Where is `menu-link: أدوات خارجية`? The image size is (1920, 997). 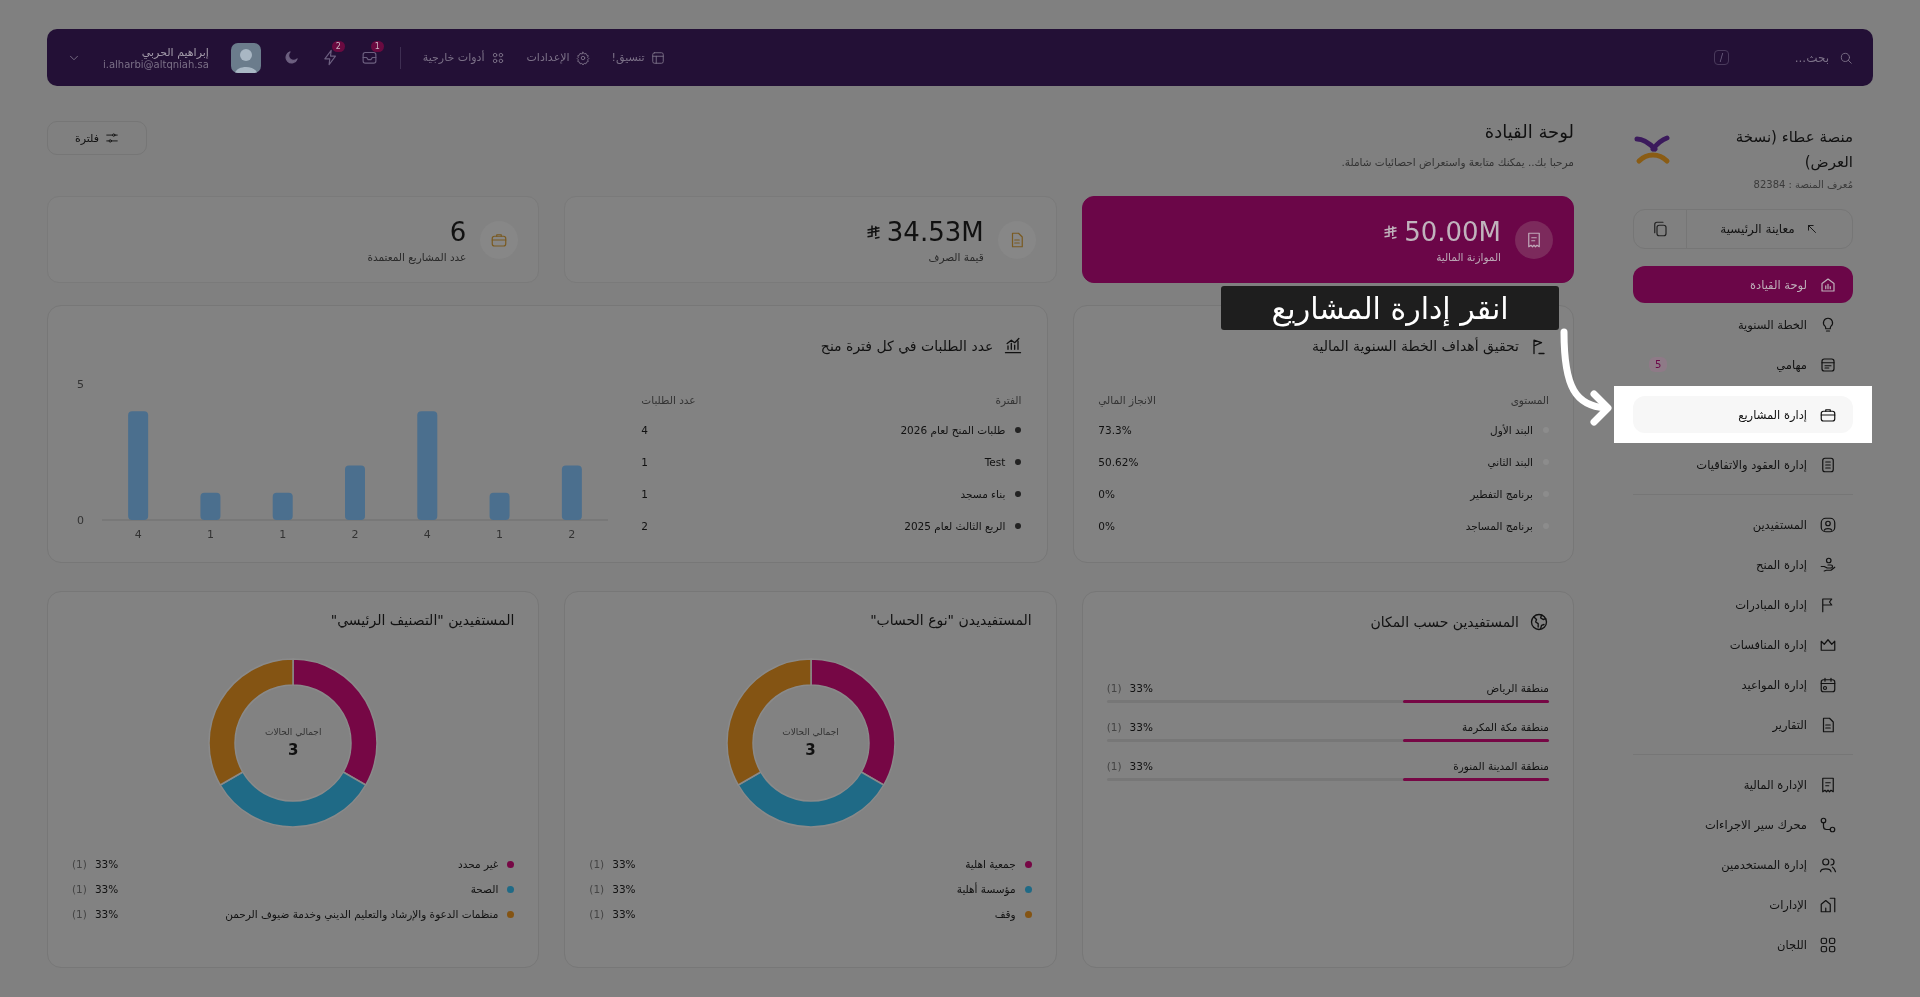
menu-link: أدوات خارجية is located at coordinates (463, 57).